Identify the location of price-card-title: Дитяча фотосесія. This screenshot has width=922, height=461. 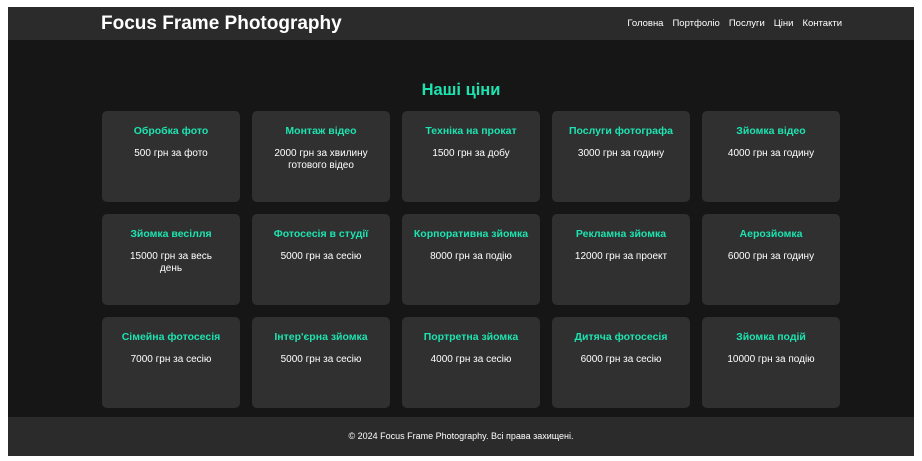
(621, 337).